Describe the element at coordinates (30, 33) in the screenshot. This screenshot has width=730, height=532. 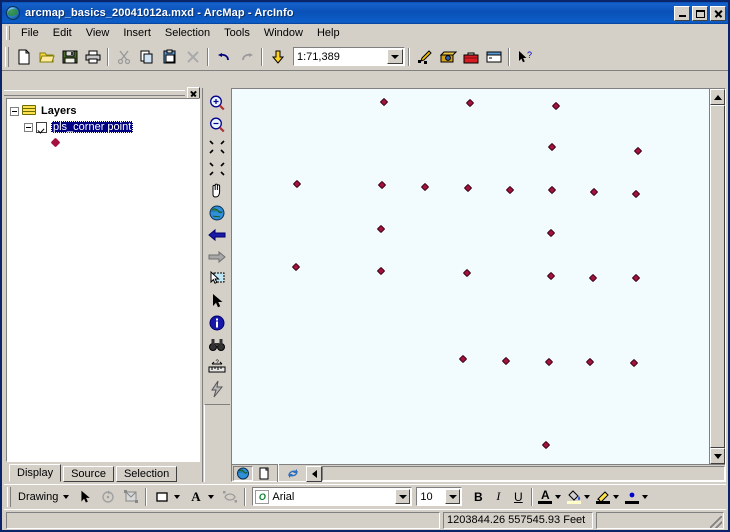
I see `menu-file: File` at that location.